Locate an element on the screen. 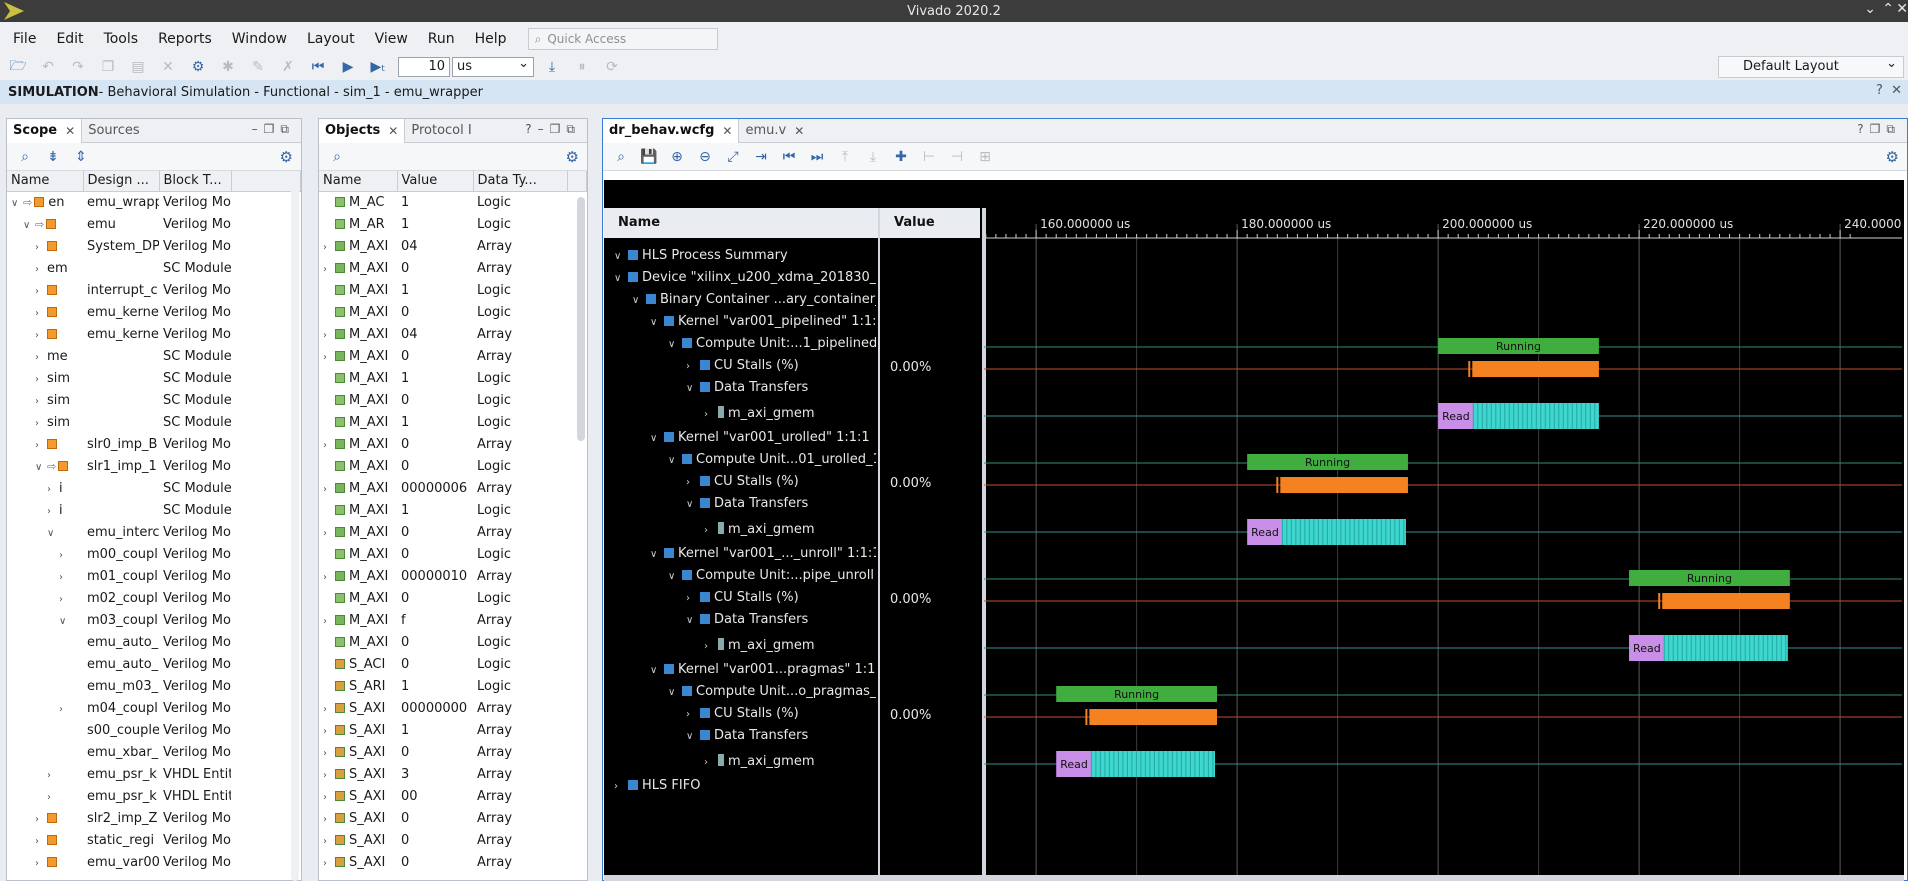 The width and height of the screenshot is (1908, 881). open-project-icon: 🗁 is located at coordinates (18, 67).